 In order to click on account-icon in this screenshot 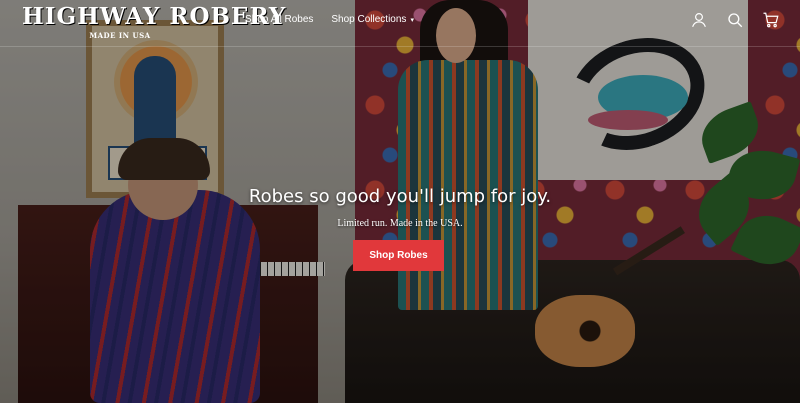, I will do `click(699, 20)`.